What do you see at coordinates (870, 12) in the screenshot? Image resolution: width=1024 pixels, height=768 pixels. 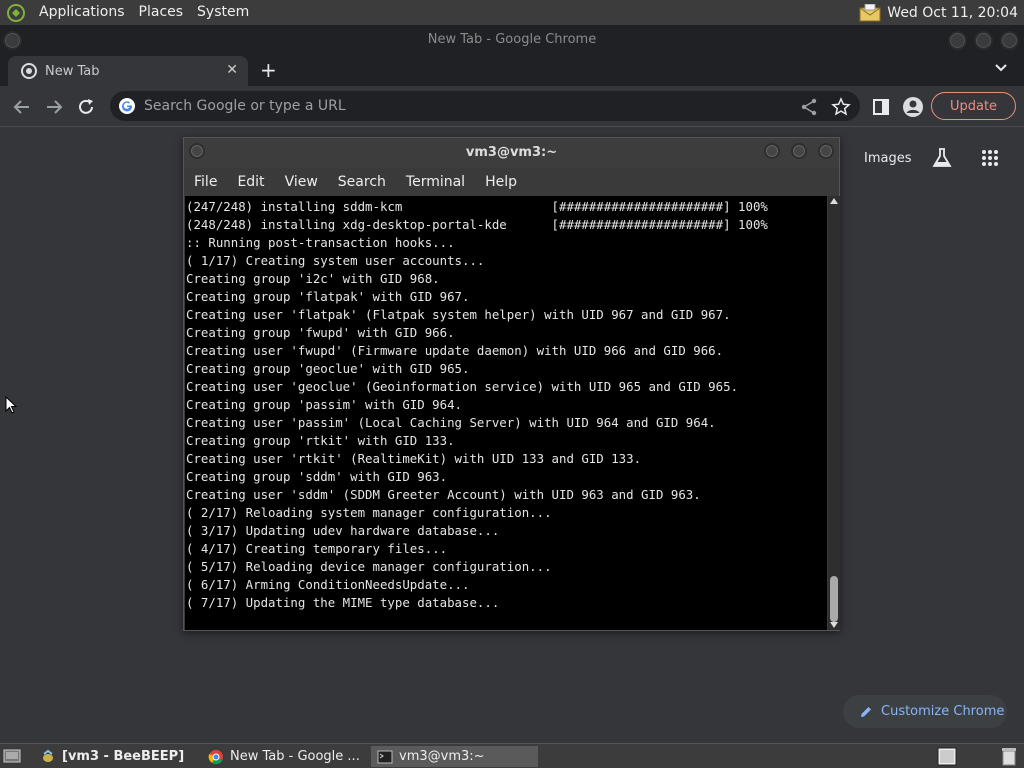 I see `mail-notification-icon` at bounding box center [870, 12].